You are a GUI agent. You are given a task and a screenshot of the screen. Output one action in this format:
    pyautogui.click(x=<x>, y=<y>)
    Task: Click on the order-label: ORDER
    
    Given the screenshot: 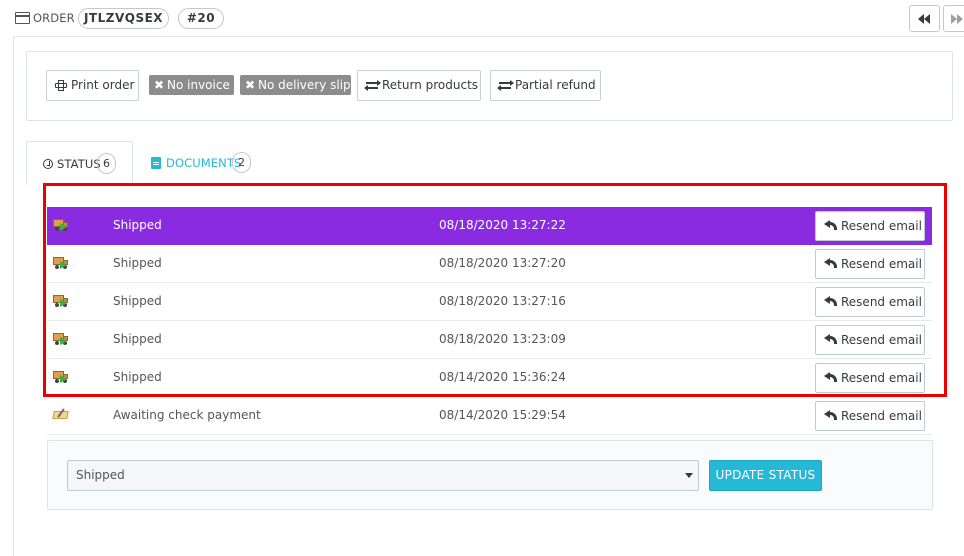 What is the action you would take?
    pyautogui.click(x=54, y=18)
    